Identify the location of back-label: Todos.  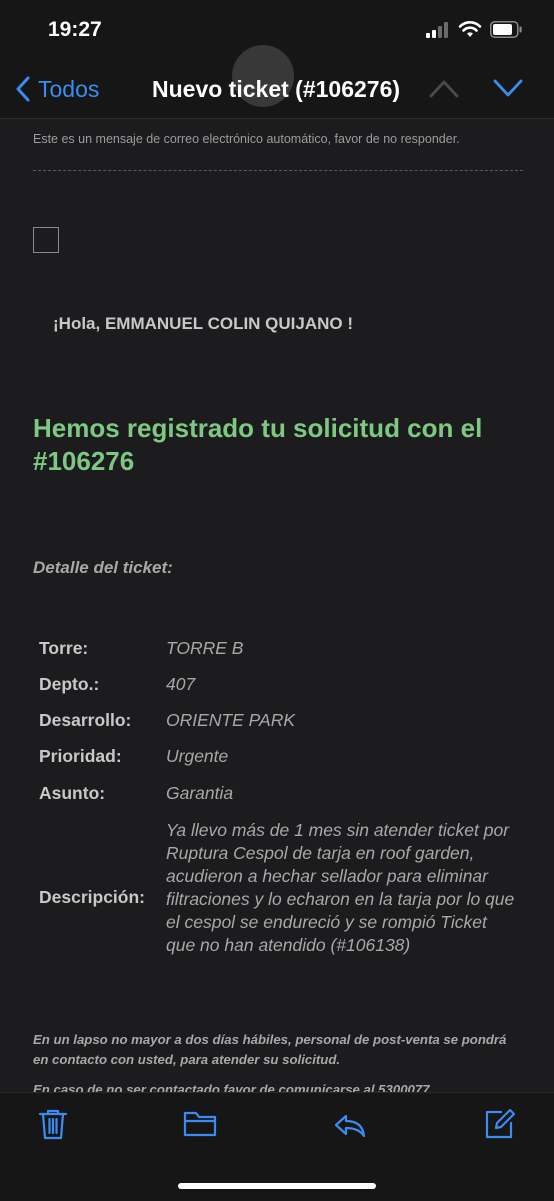
(69, 88).